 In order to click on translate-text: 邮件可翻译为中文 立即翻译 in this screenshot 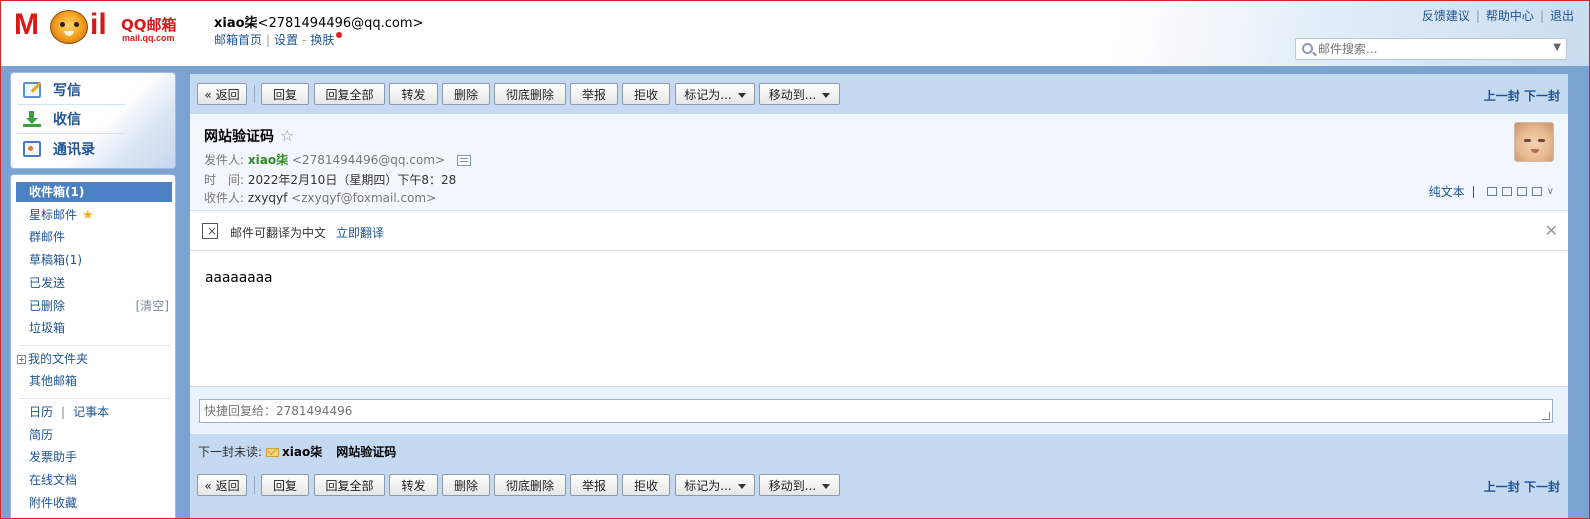, I will do `click(307, 232)`.